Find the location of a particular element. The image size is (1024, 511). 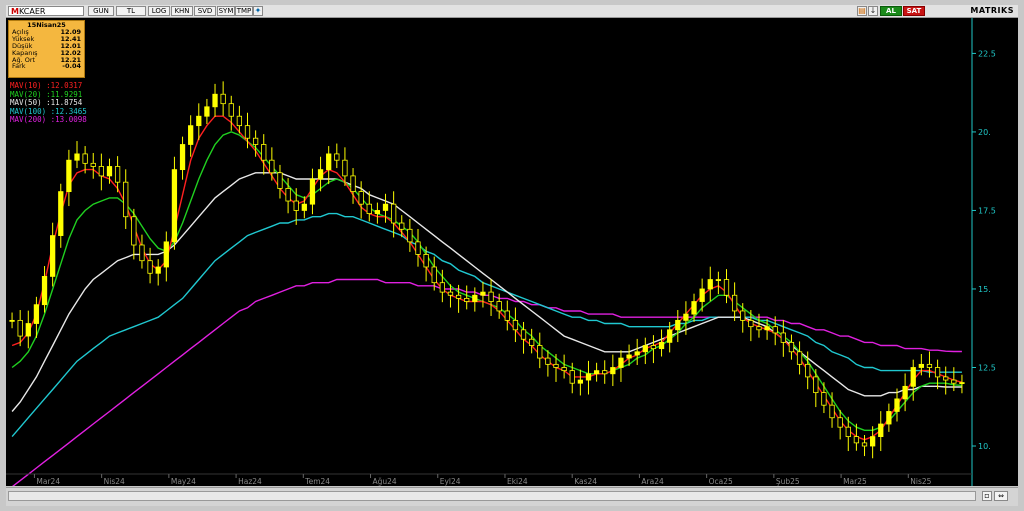

y-tick-label: 15. is located at coordinates (984, 289).